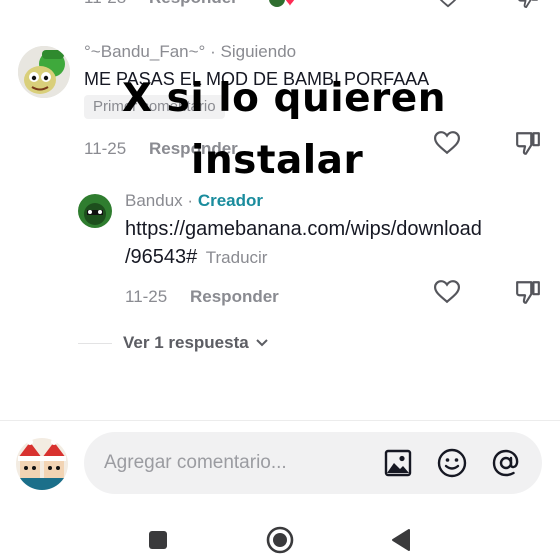 This screenshot has width=560, height=560. Describe the element at coordinates (230, 200) in the screenshot. I see `creator-badge: Creador` at that location.